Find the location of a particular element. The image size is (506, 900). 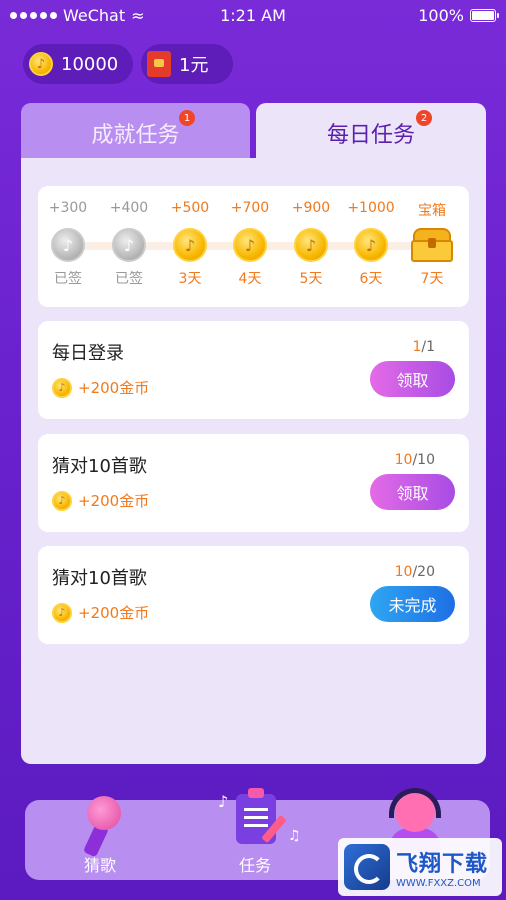

progress-total: /1 is located at coordinates (428, 347).